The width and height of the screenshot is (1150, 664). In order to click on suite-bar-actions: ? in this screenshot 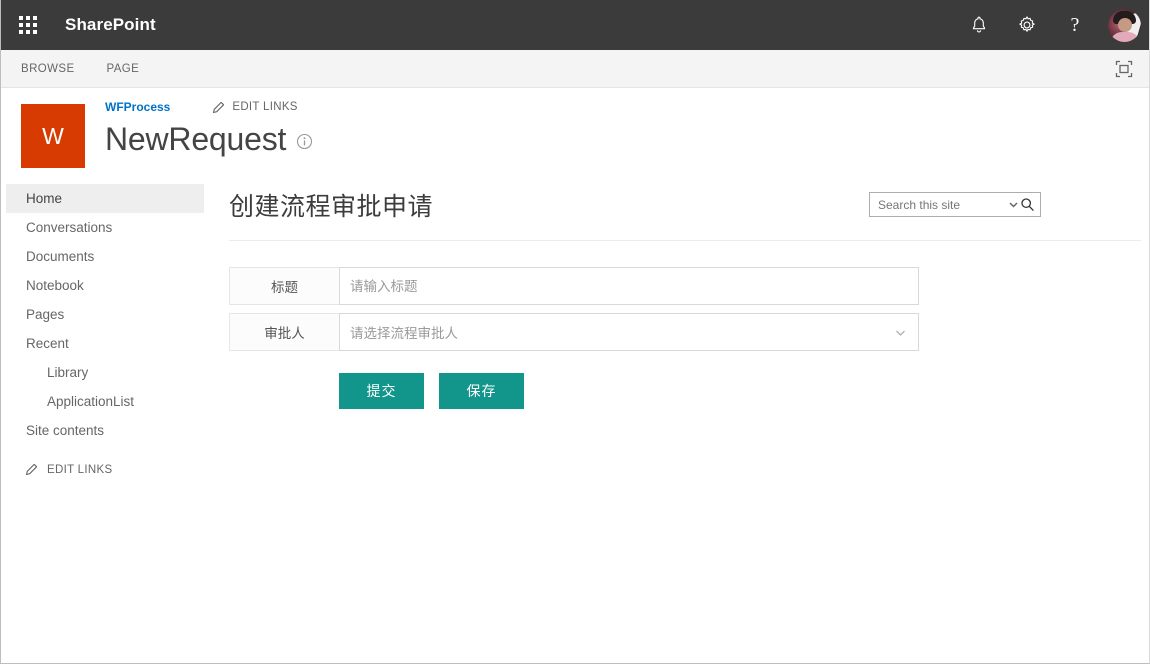, I will do `click(1052, 25)`.